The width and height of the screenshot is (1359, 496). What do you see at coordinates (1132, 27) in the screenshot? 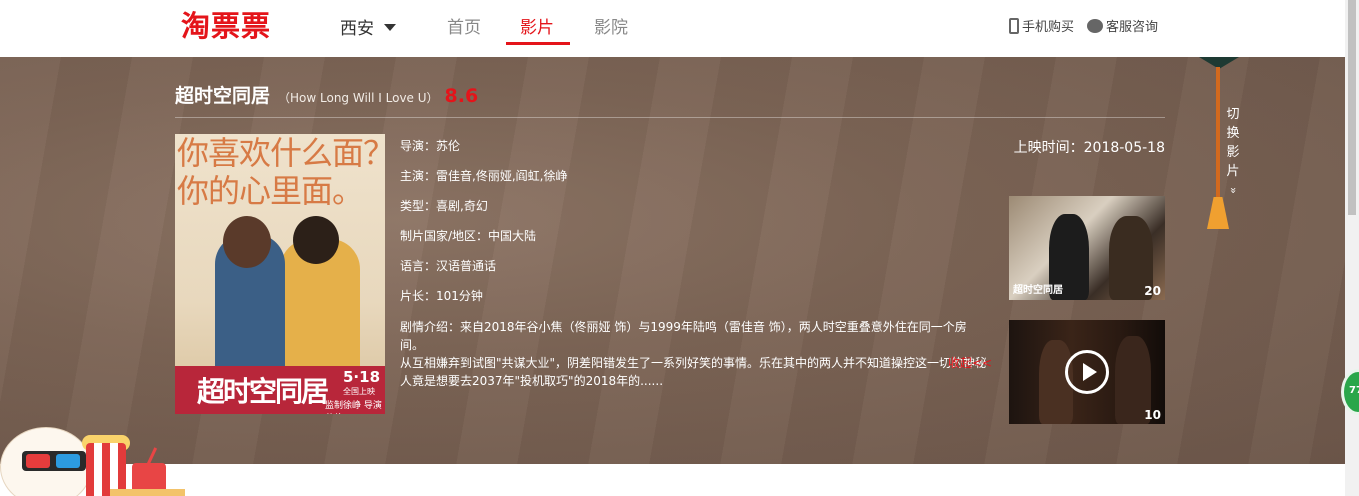
I see `customer-service-label: 客服咨询` at bounding box center [1132, 27].